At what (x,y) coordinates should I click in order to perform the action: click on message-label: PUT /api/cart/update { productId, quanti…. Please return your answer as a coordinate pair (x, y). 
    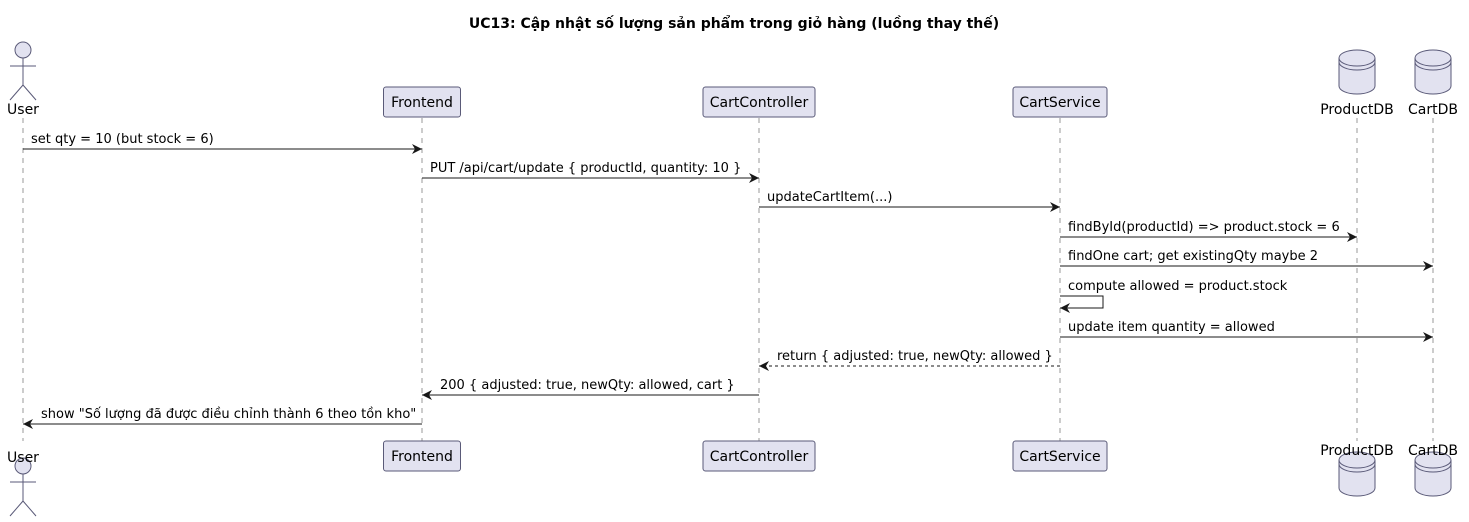
    Looking at the image, I should click on (585, 168).